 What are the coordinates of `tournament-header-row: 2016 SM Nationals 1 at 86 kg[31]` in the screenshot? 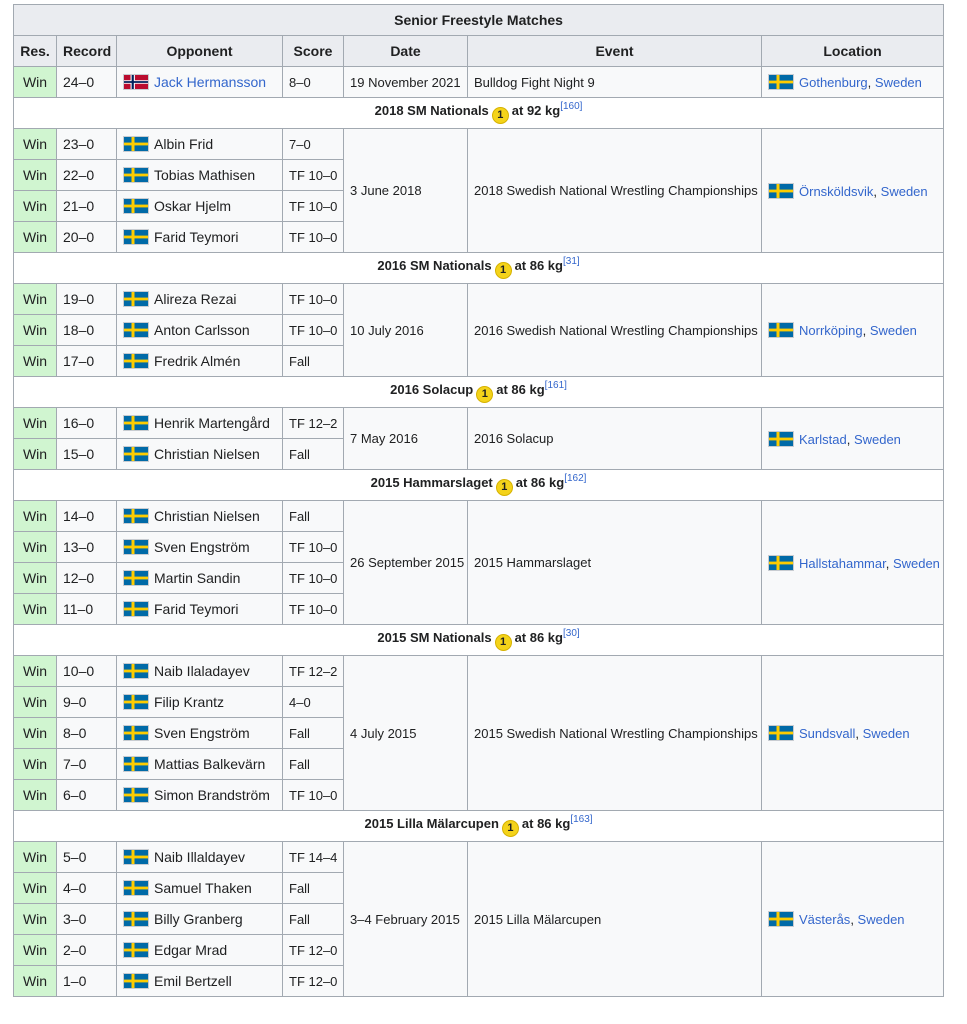 It's located at (478, 268).